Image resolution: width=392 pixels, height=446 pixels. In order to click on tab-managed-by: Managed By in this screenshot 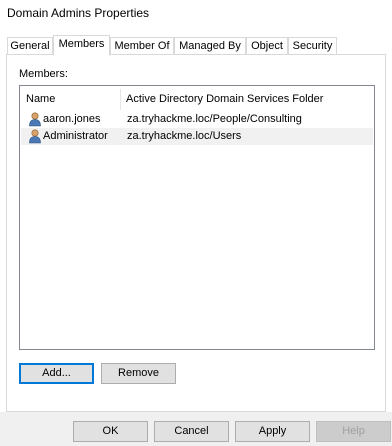, I will do `click(210, 45)`.